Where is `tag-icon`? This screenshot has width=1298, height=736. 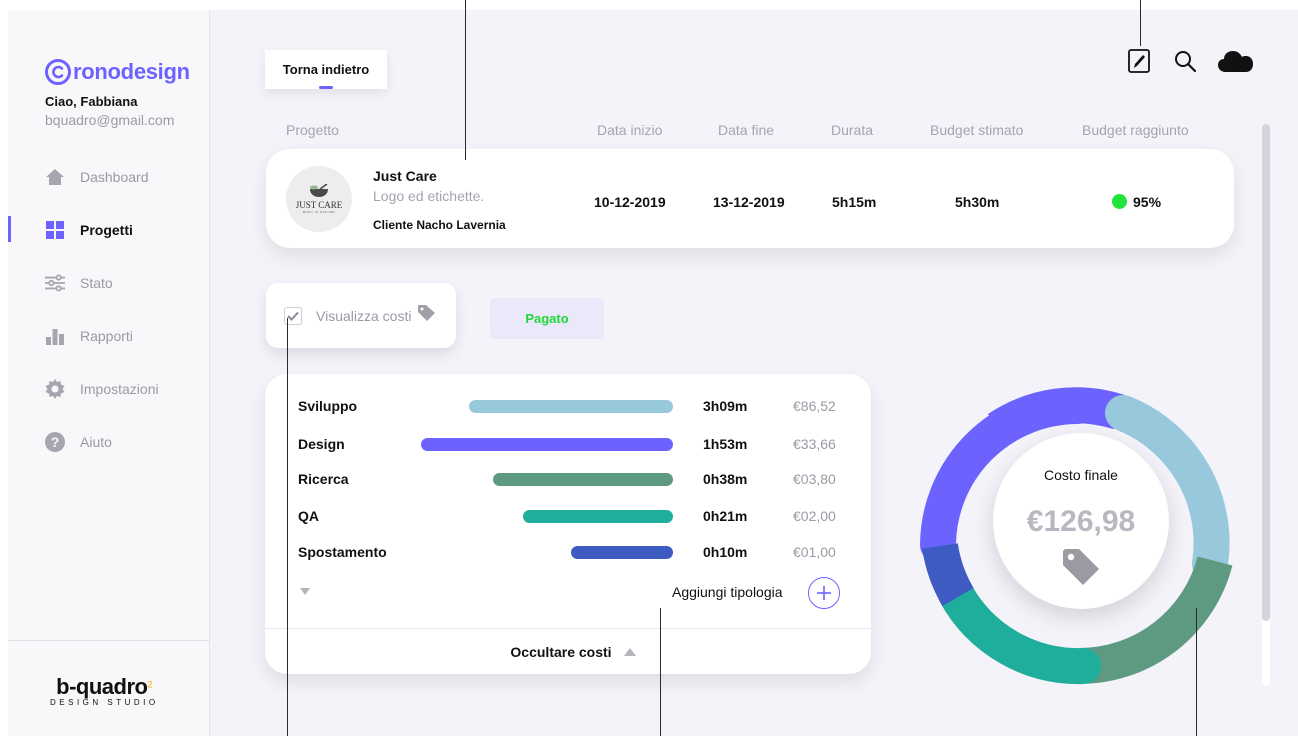
tag-icon is located at coordinates (427, 315).